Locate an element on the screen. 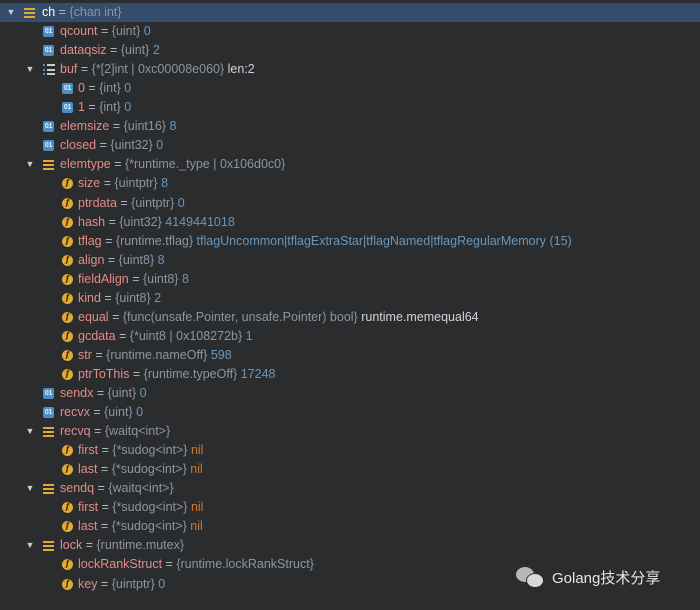 This screenshot has width=700, height=610. variable-text: sendq = {waitq<int>} is located at coordinates (117, 488).